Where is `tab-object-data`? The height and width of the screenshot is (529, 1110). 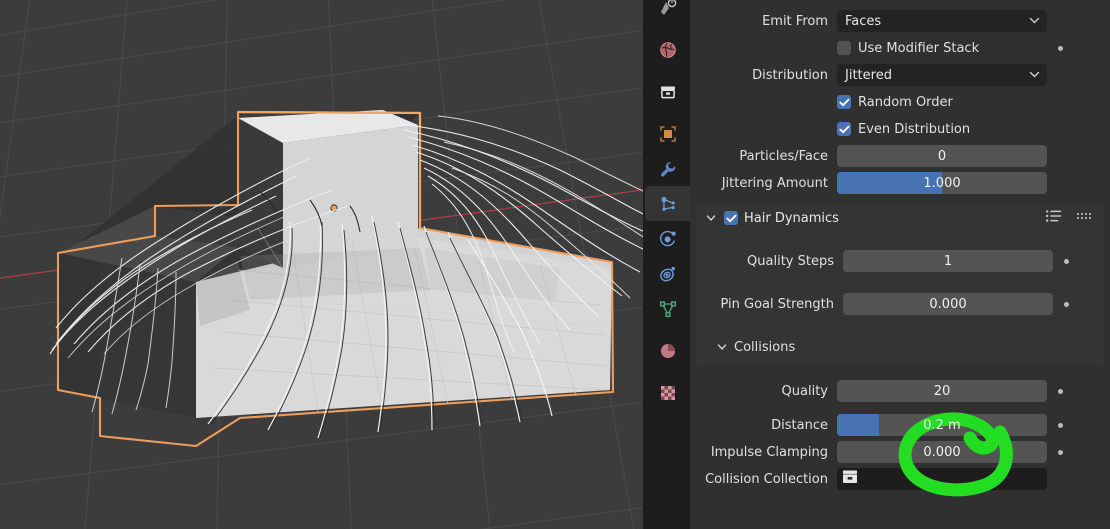 tab-object-data is located at coordinates (667, 308).